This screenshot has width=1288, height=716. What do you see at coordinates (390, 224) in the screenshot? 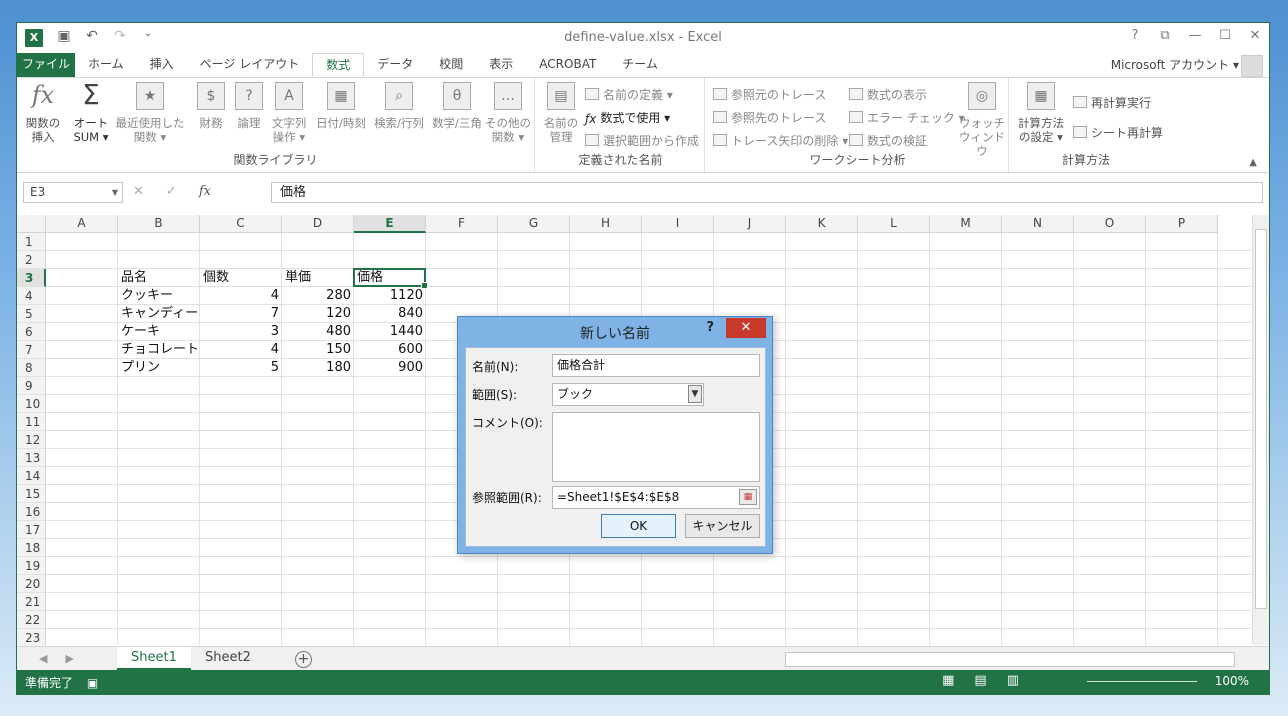
I see `column-header-e: E` at bounding box center [390, 224].